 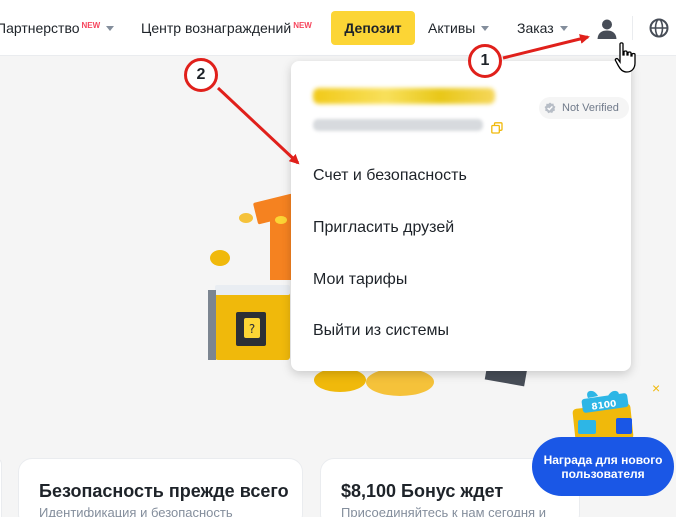 What do you see at coordinates (404, 96) in the screenshot?
I see `email-redacted` at bounding box center [404, 96].